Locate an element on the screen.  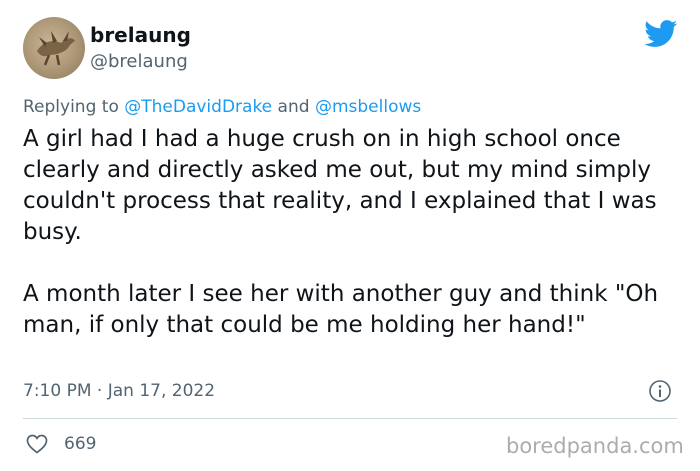
user-handle: @brelaung is located at coordinates (139, 62).